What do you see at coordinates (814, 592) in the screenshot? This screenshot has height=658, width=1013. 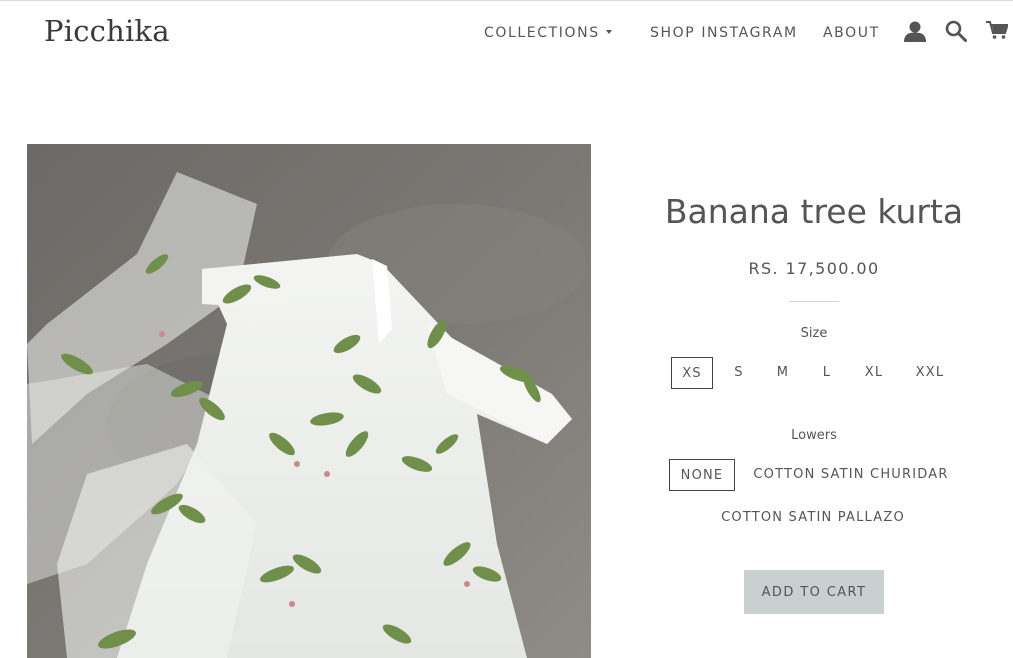 I see `add-to-cart-button: ADD TO CART` at bounding box center [814, 592].